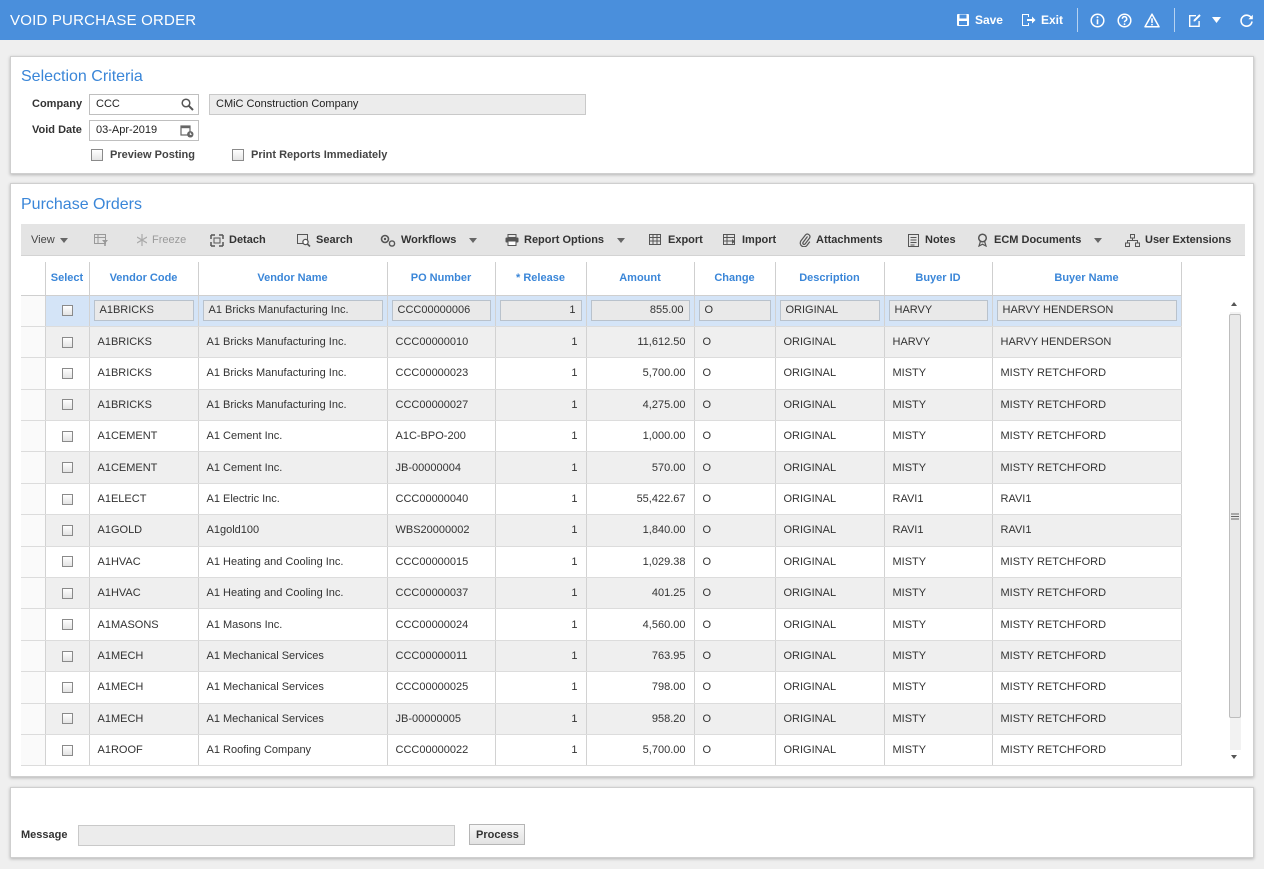 The width and height of the screenshot is (1264, 869). I want to click on freeze-button: Freeze, so click(161, 240).